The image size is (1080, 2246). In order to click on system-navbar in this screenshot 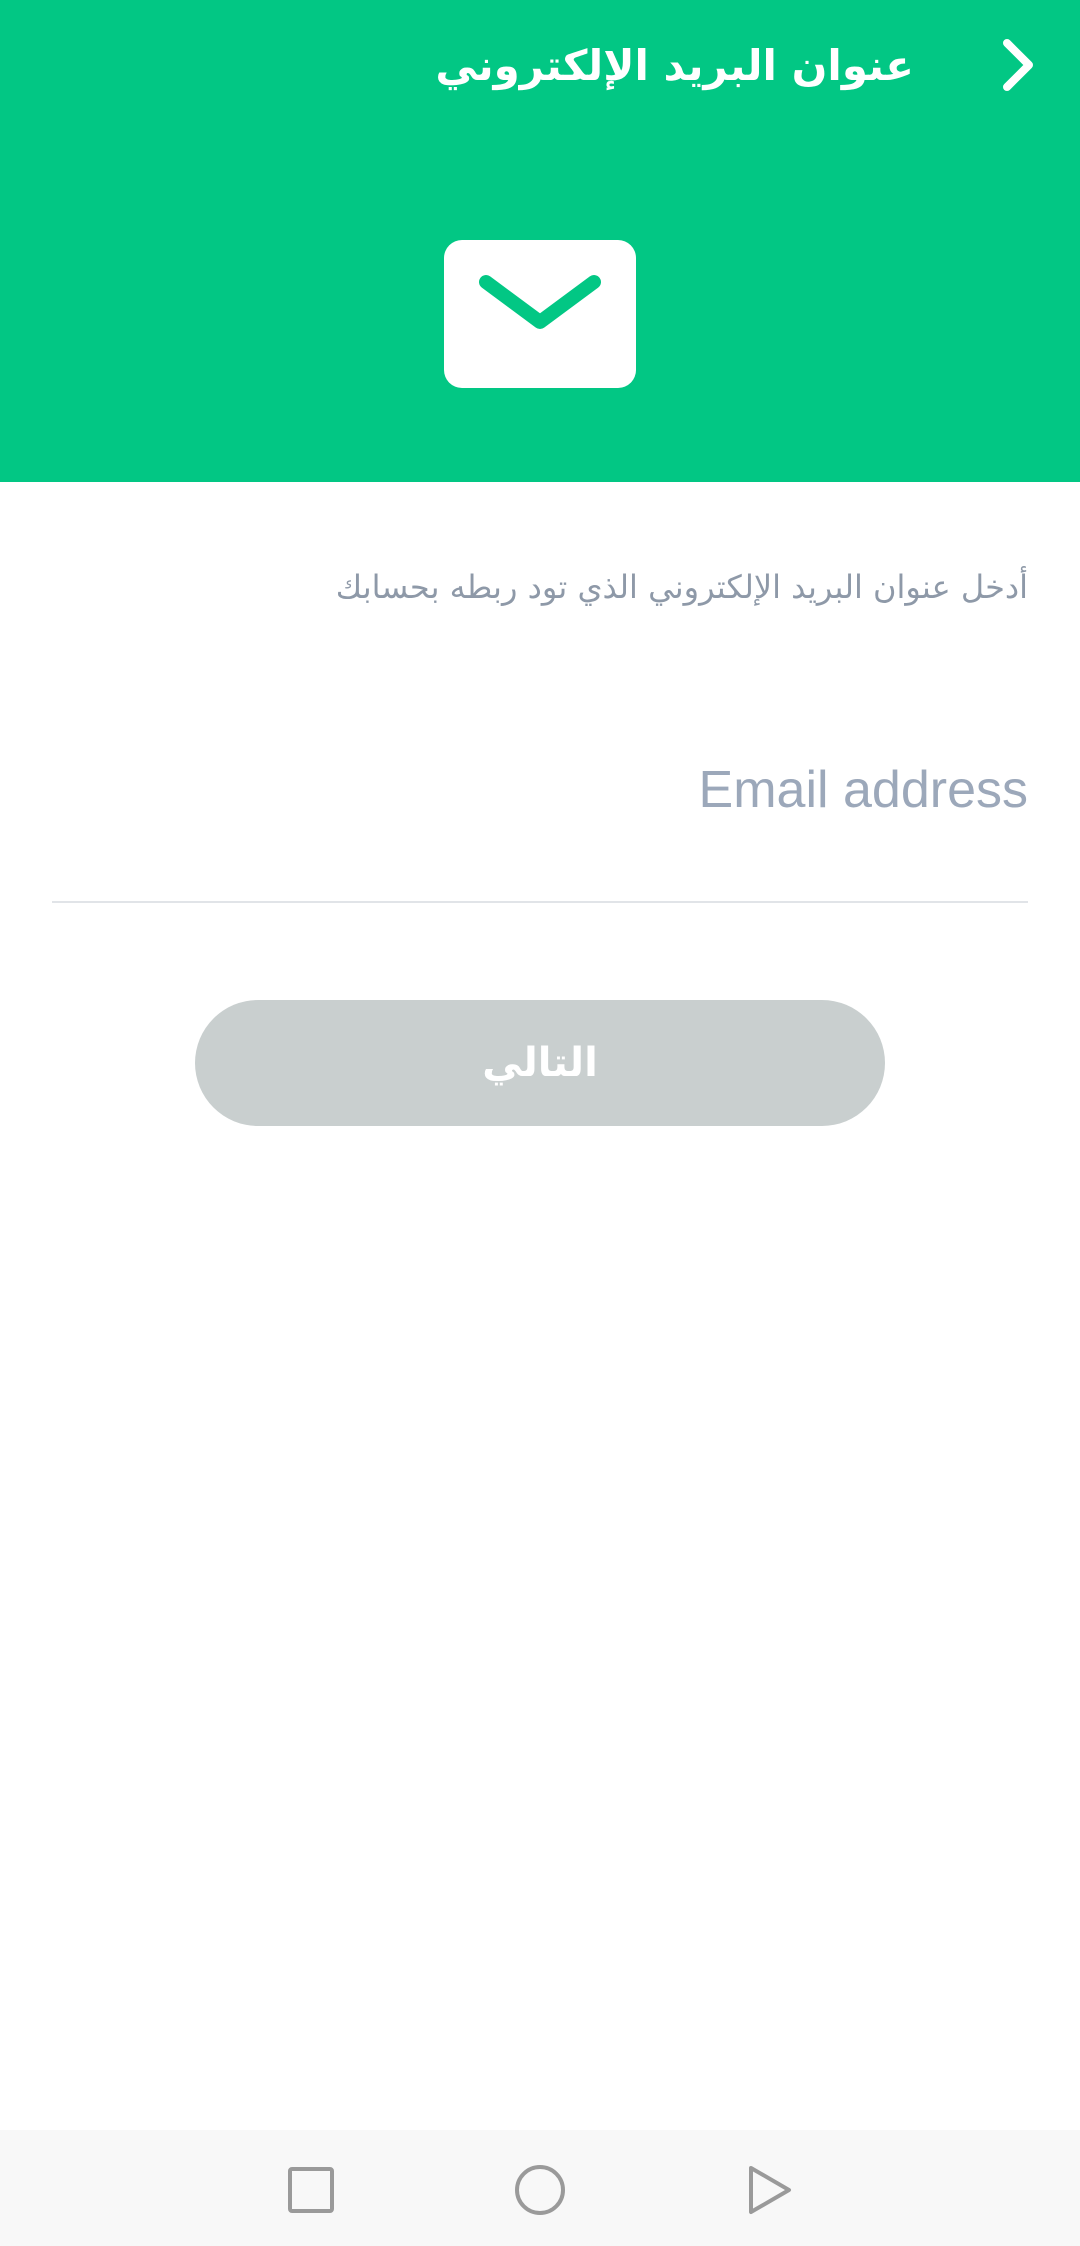, I will do `click(540, 2188)`.